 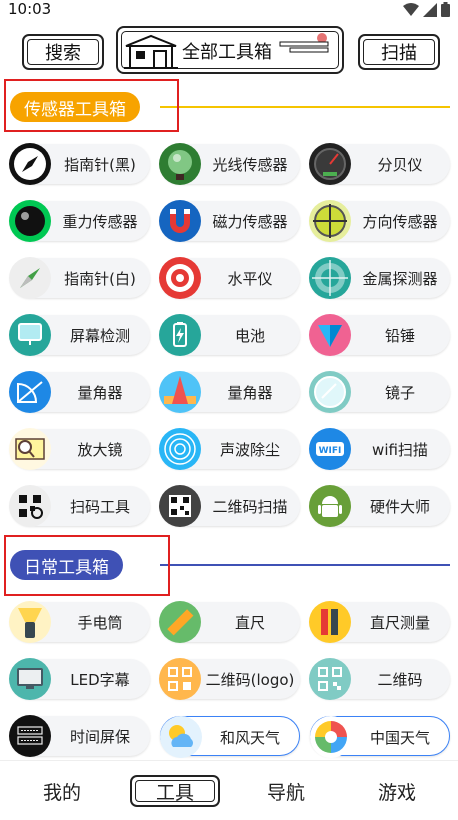 I want to click on tool-tile-label: 二维码(logo), so click(x=250, y=679).